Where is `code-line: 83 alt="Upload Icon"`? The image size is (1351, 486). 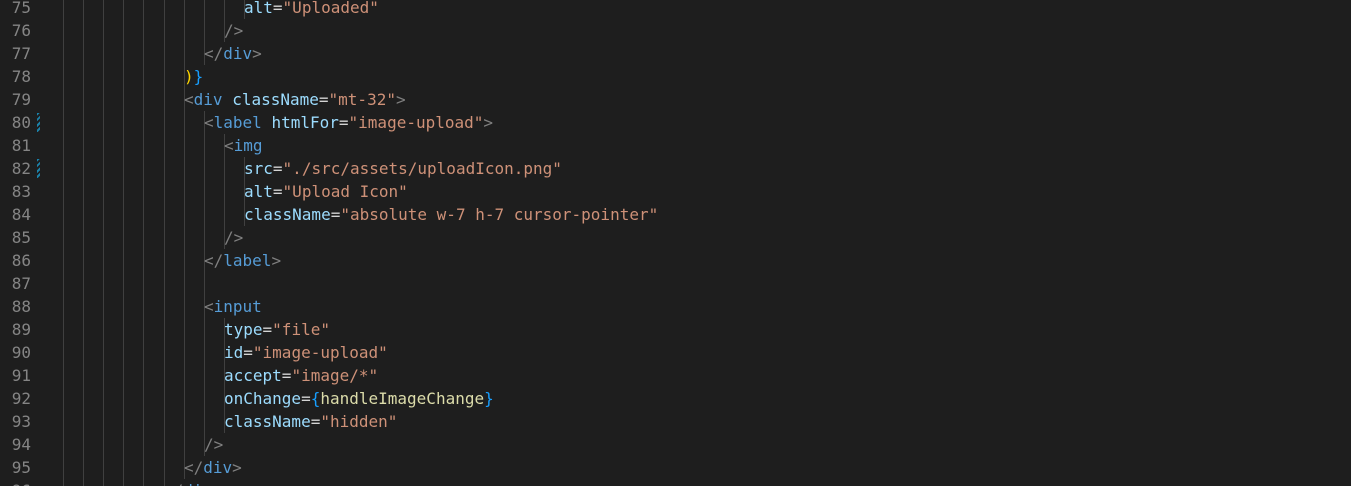
code-line: 83 alt="Upload Icon" is located at coordinates (675, 191).